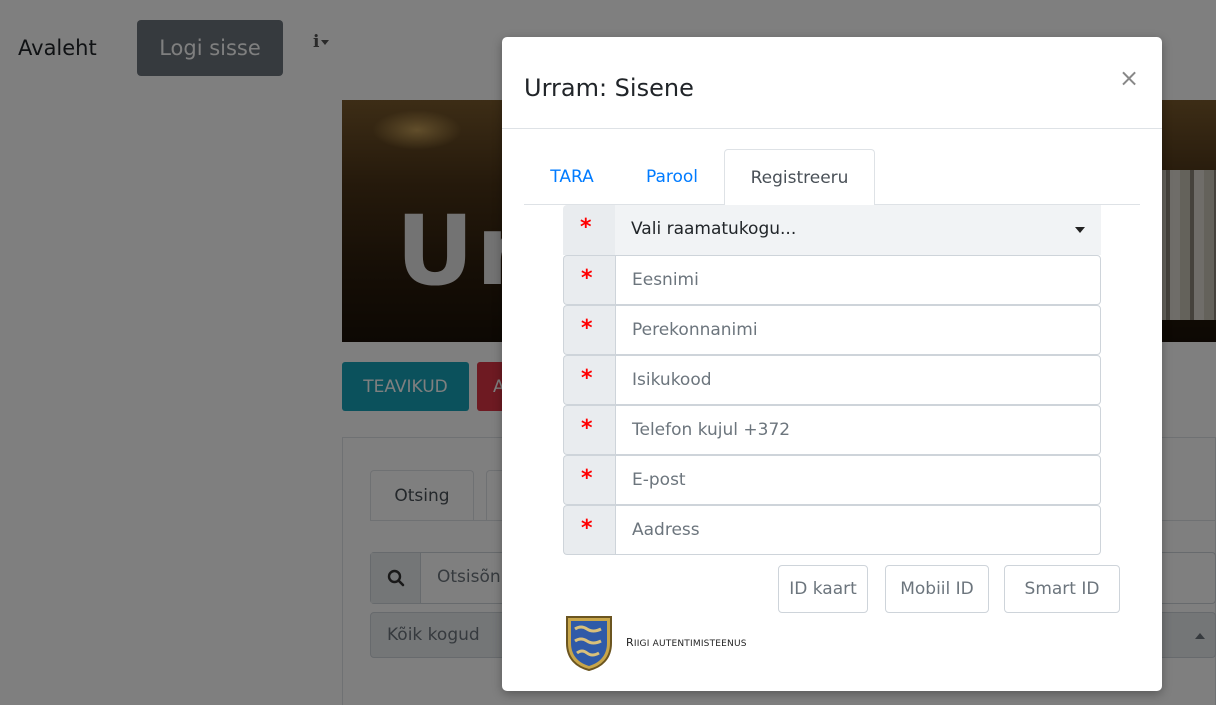 Image resolution: width=1216 pixels, height=705 pixels. I want to click on address-placeholder: Aadress, so click(666, 530).